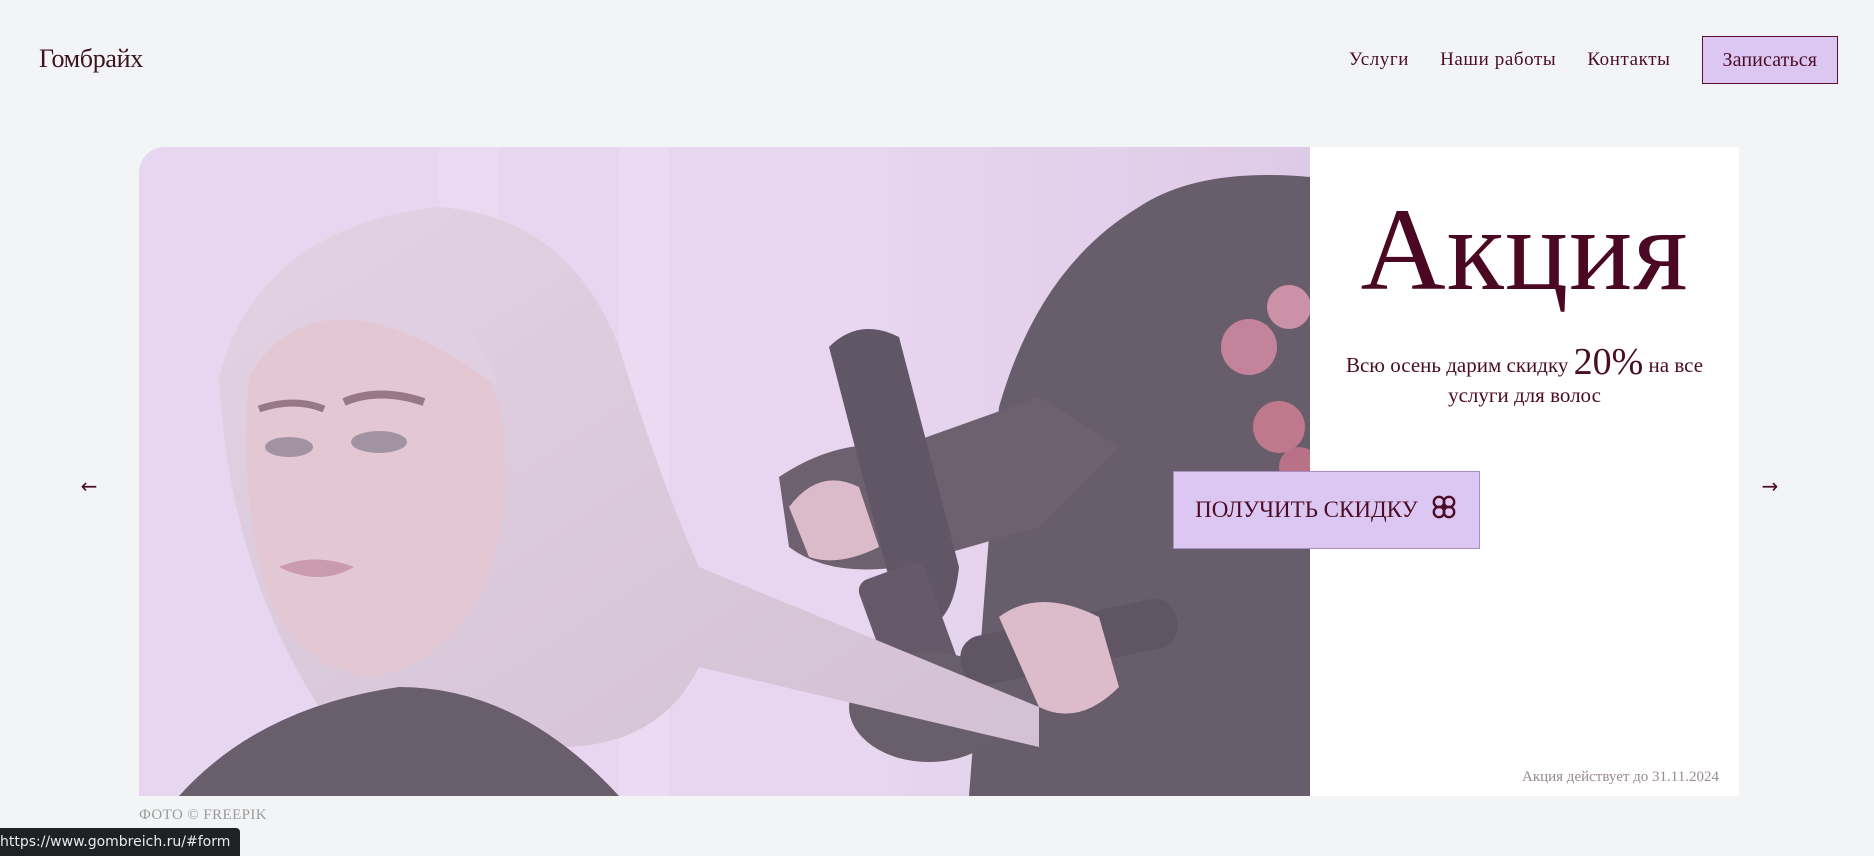  What do you see at coordinates (1306, 509) in the screenshot?
I see `get-discount-label: ПОЛУЧИТЬ СКИДКУ` at bounding box center [1306, 509].